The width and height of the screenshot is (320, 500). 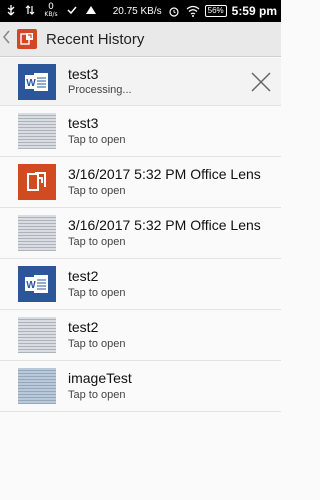 What do you see at coordinates (95, 39) in the screenshot?
I see `page-title: Recent History` at bounding box center [95, 39].